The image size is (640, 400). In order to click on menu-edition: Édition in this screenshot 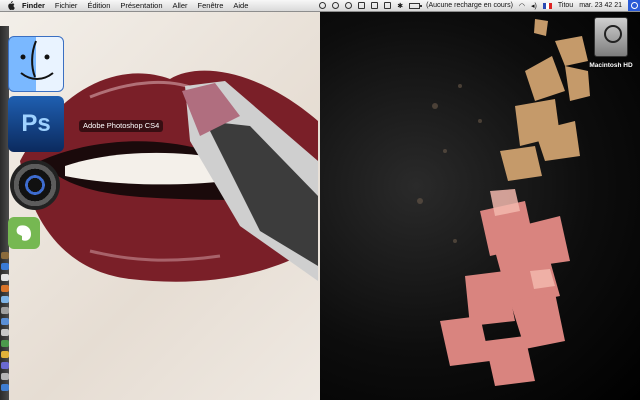, I will do `click(98, 5)`.